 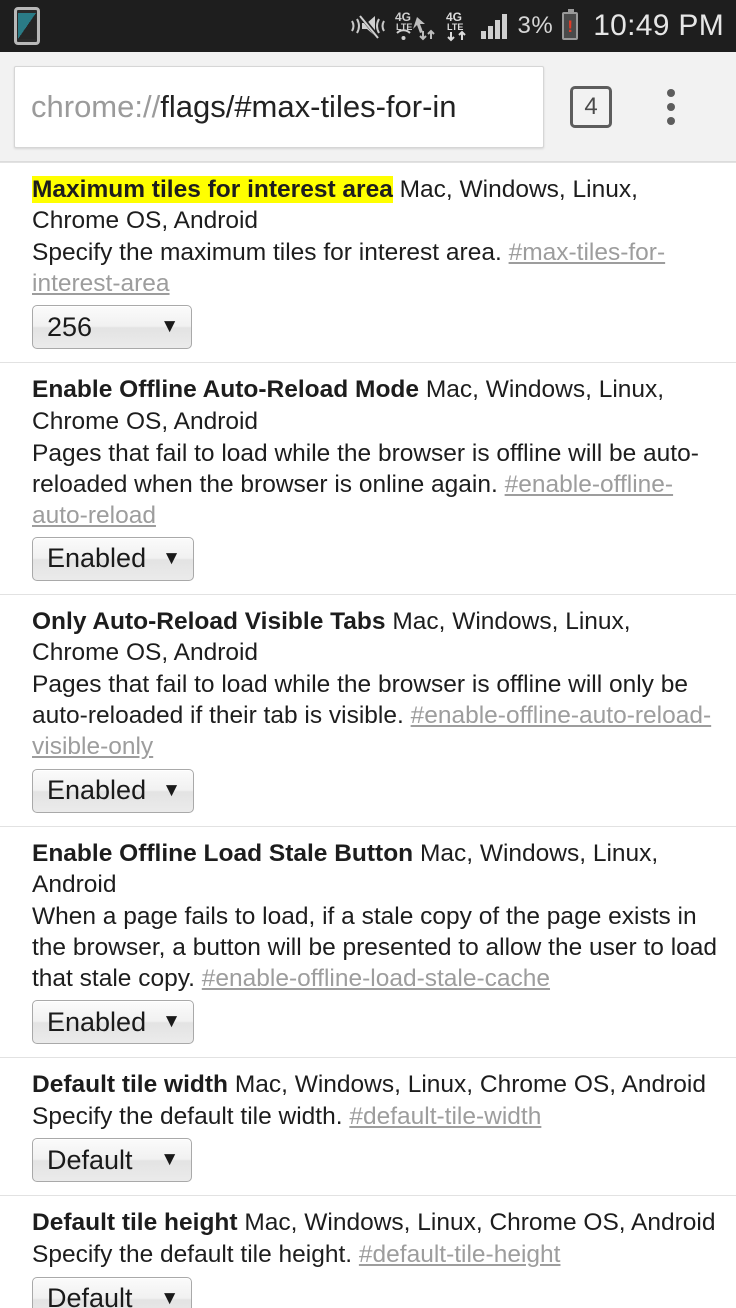 I want to click on 4g-lte-data-icon: 4G LTE, so click(x=459, y=26).